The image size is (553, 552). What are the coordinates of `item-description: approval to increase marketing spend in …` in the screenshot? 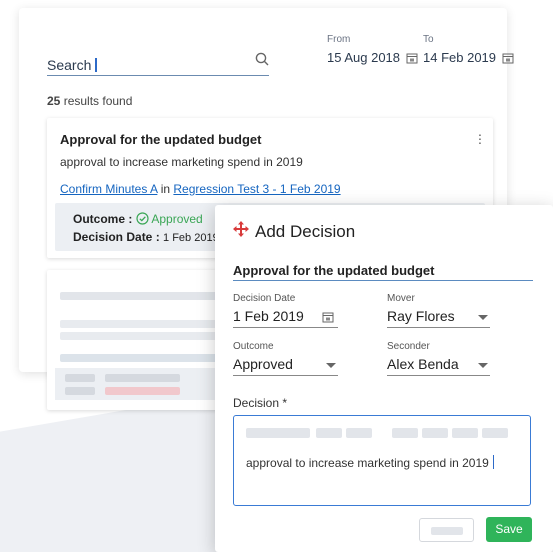 It's located at (181, 162).